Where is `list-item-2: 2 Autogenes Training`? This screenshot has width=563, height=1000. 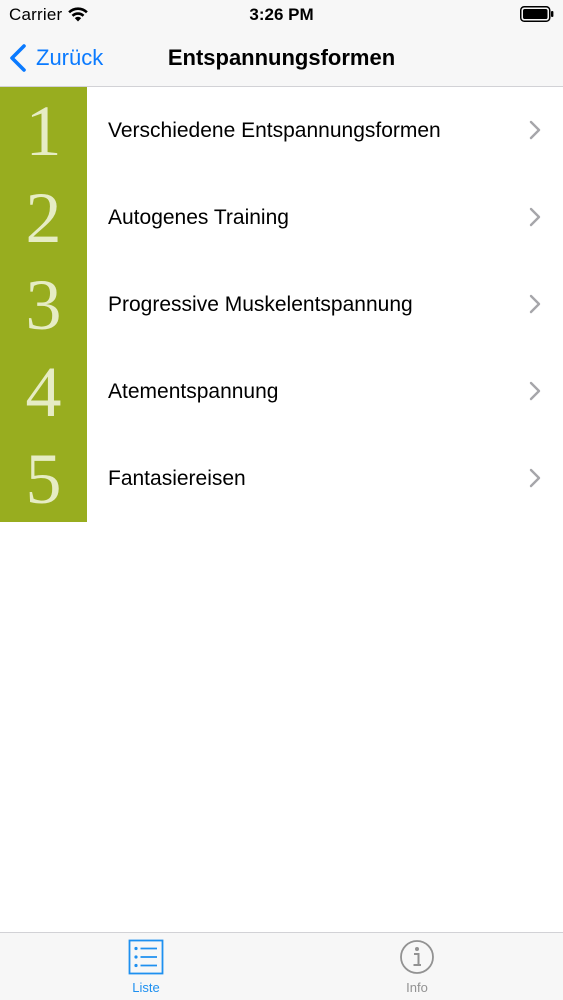 list-item-2: 2 Autogenes Training is located at coordinates (281, 217).